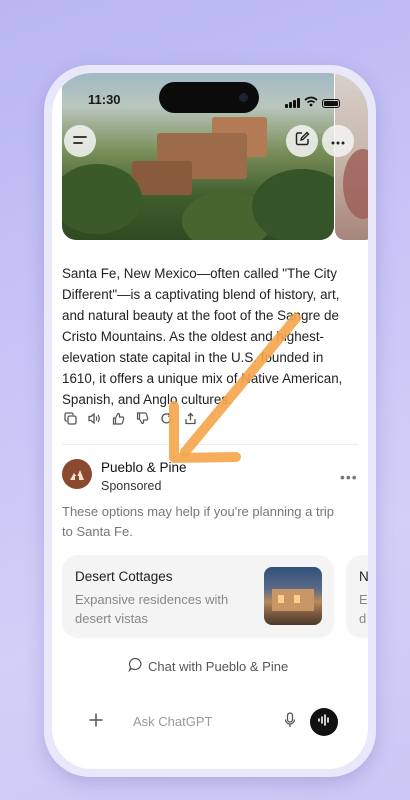  What do you see at coordinates (104, 99) in the screenshot?
I see `status-time: 11:30` at bounding box center [104, 99].